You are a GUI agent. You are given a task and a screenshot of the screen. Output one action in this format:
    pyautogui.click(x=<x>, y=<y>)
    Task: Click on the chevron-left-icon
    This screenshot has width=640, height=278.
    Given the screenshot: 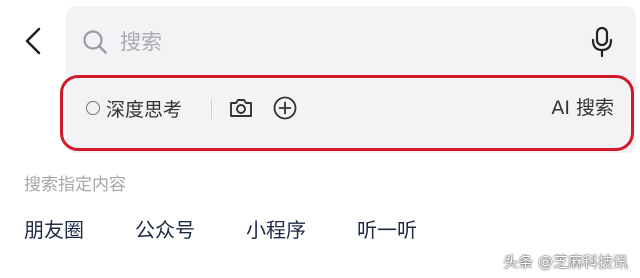 What is the action you would take?
    pyautogui.click(x=33, y=41)
    